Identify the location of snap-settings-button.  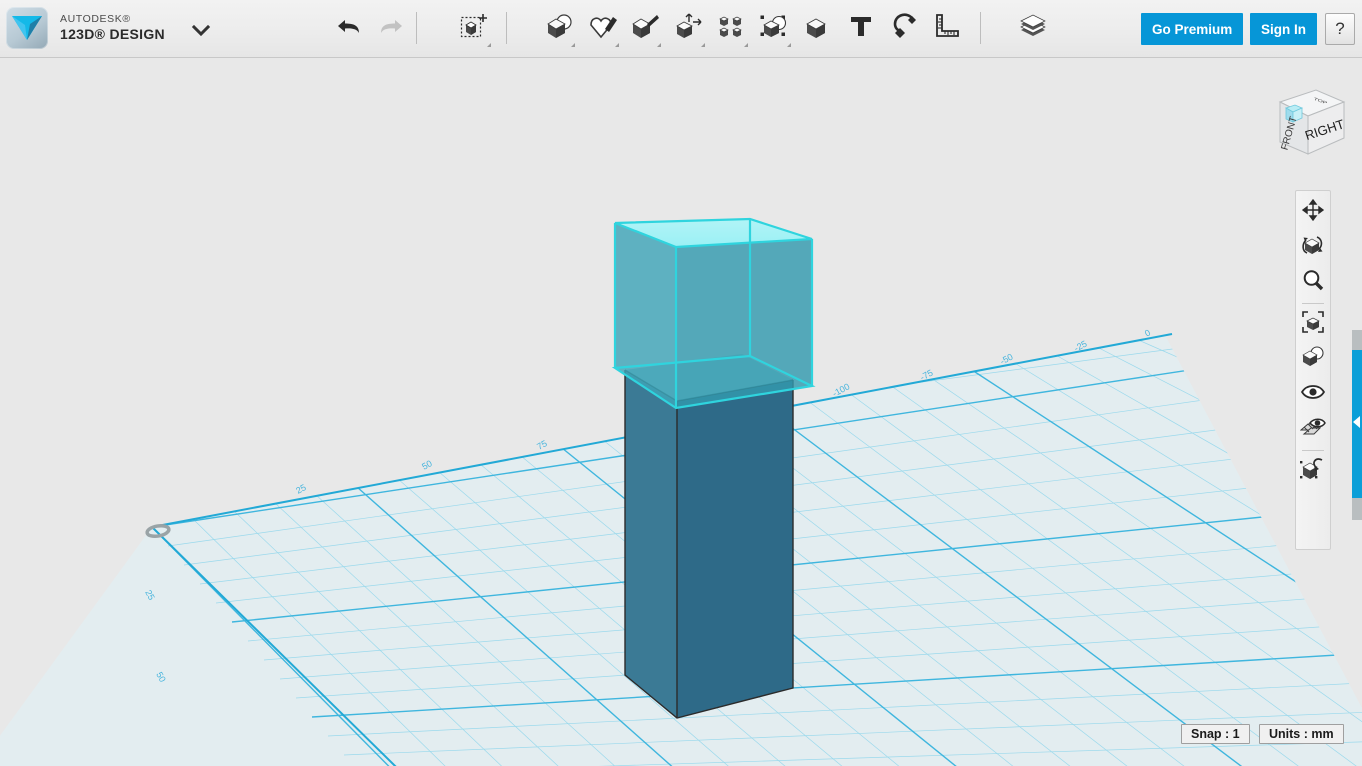
(1313, 471).